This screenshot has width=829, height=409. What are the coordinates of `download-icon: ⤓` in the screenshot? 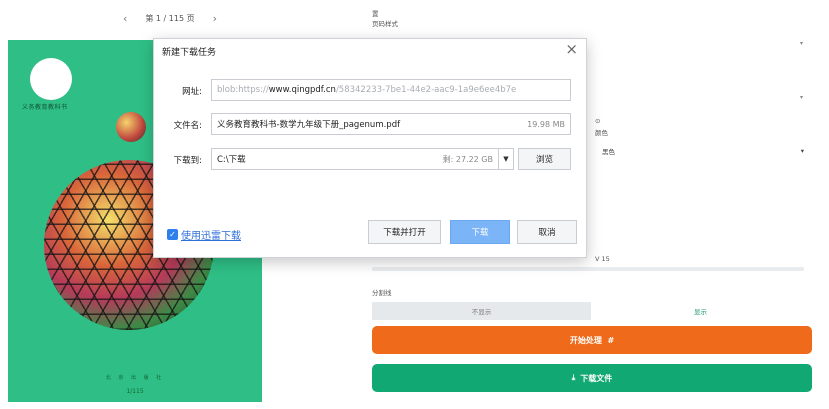 It's located at (573, 377).